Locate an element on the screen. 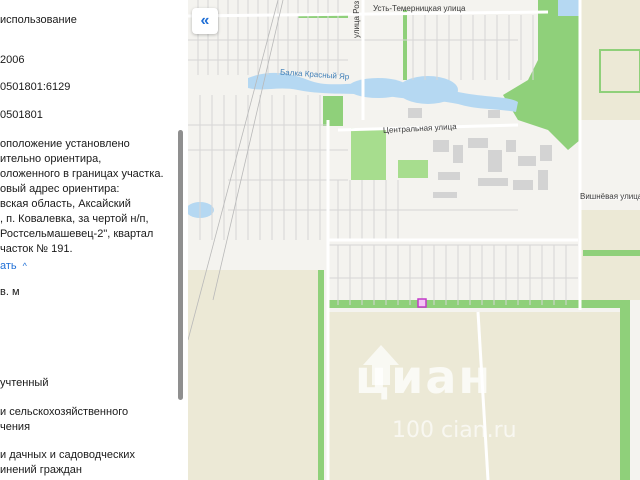 This screenshot has width=640, height=480. panel-text-status: учтенный is located at coordinates (24, 383).